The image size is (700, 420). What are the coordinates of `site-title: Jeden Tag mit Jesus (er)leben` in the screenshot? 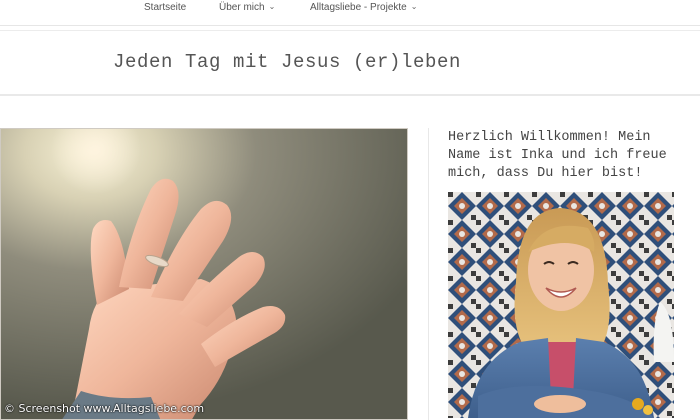 It's located at (287, 62).